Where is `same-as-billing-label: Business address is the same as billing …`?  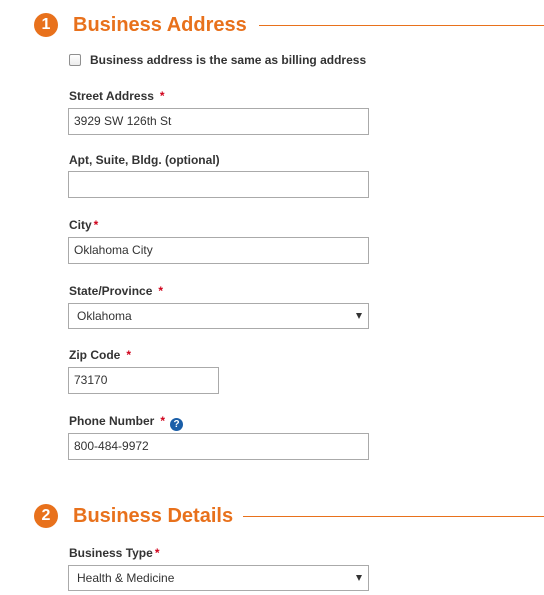
same-as-billing-label: Business address is the same as billing … is located at coordinates (228, 60).